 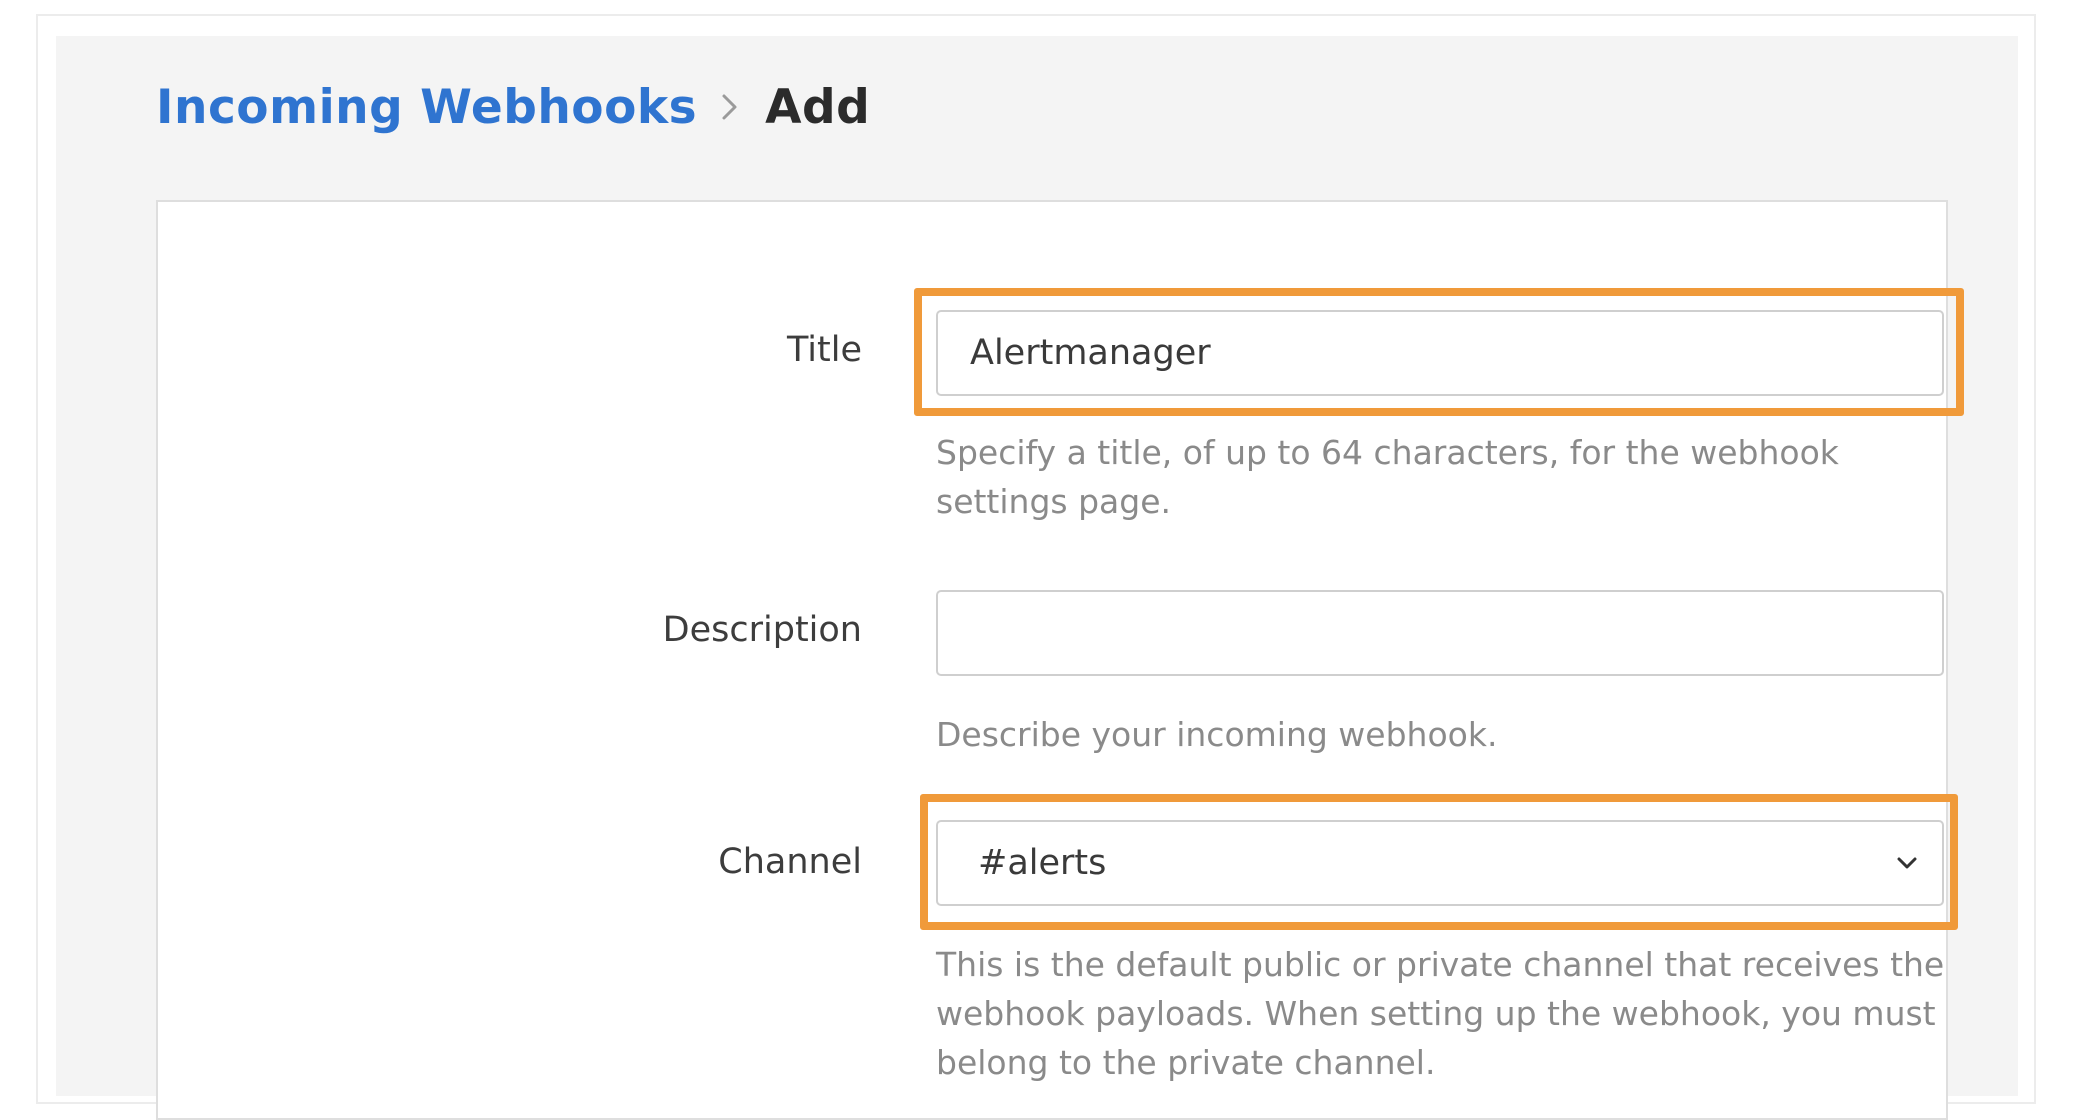 I want to click on description-input, so click(x=1440, y=633).